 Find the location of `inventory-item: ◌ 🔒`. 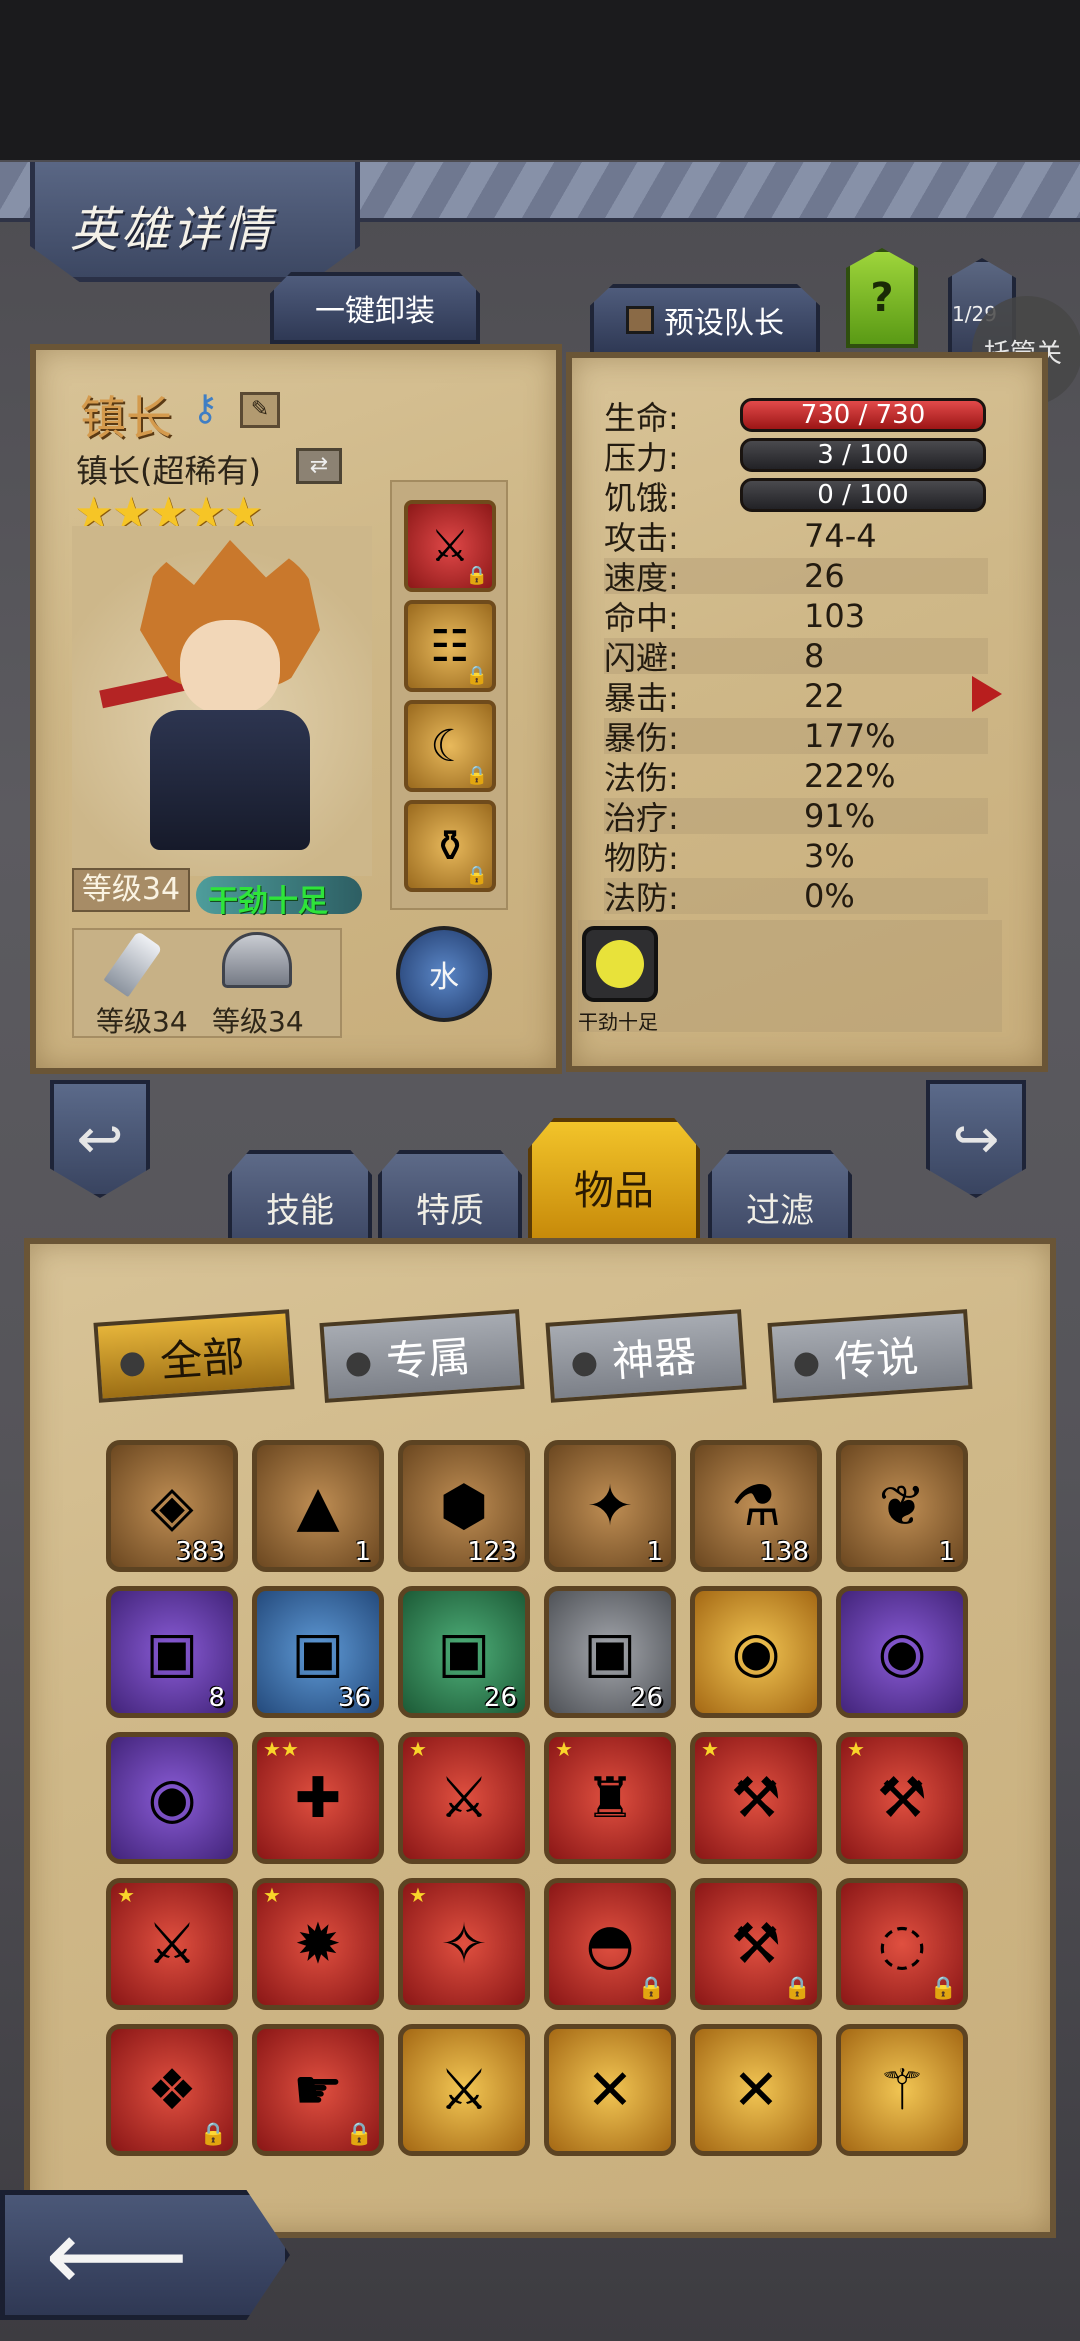

inventory-item: ◌ 🔒 is located at coordinates (902, 1944).